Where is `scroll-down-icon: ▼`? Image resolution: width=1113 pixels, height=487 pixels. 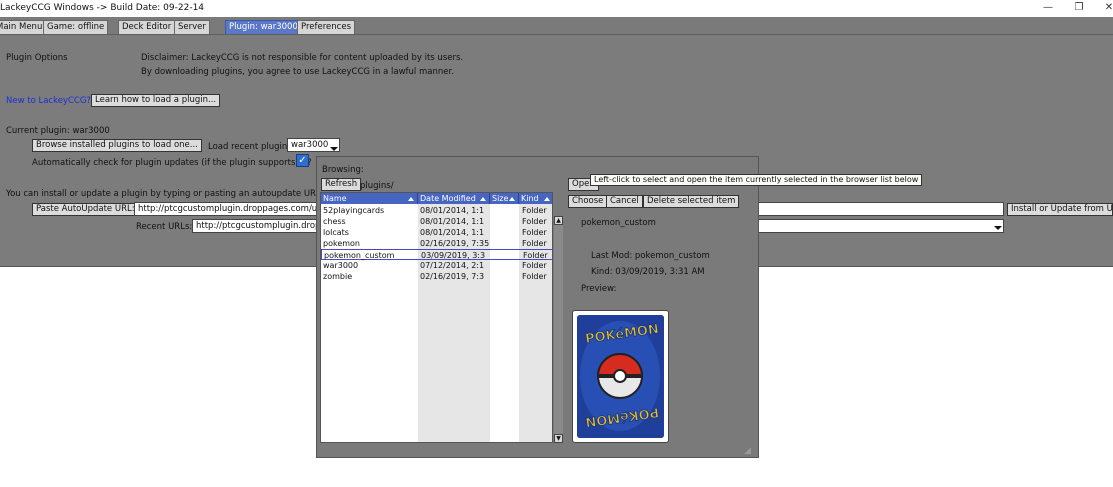
scroll-down-icon: ▼ is located at coordinates (558, 438).